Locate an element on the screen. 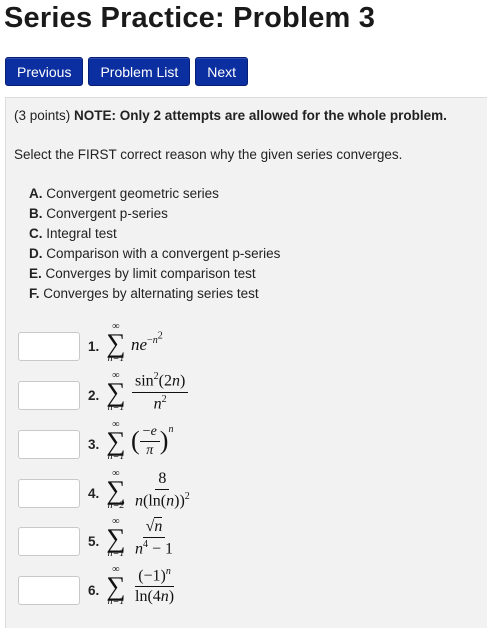 Image resolution: width=487 pixels, height=628 pixels. choice-letter: E. is located at coordinates (35, 273).